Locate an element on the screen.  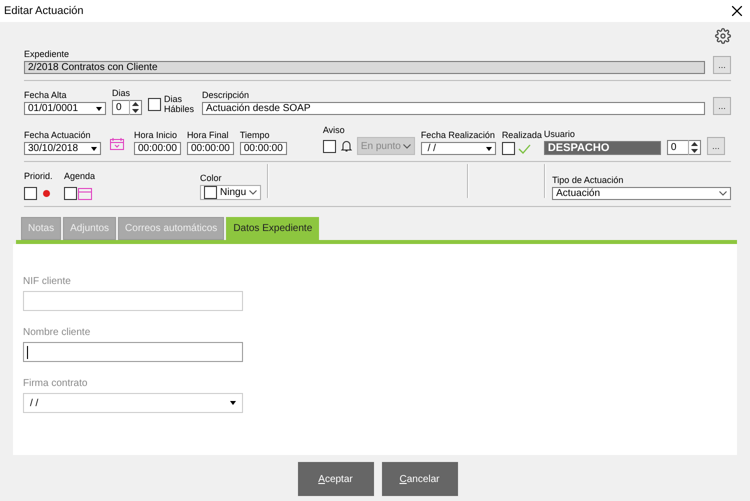
field-label: Aviso is located at coordinates (333, 130).